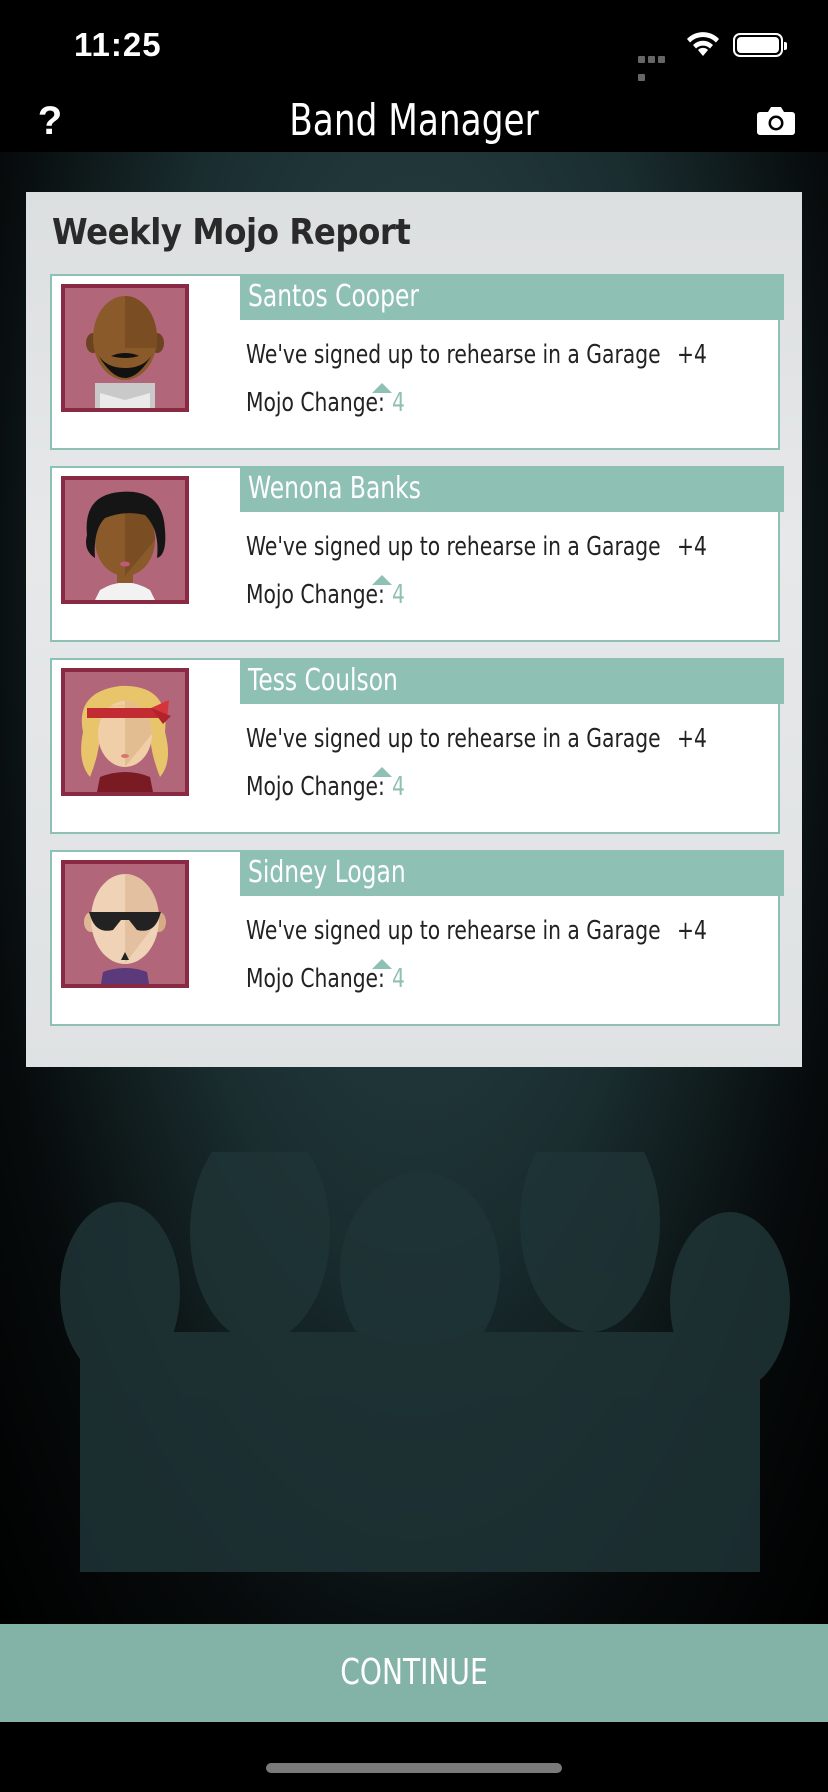 The width and height of the screenshot is (828, 1792). What do you see at coordinates (512, 489) in the screenshot?
I see `member-name-bar: Wenona Banks` at bounding box center [512, 489].